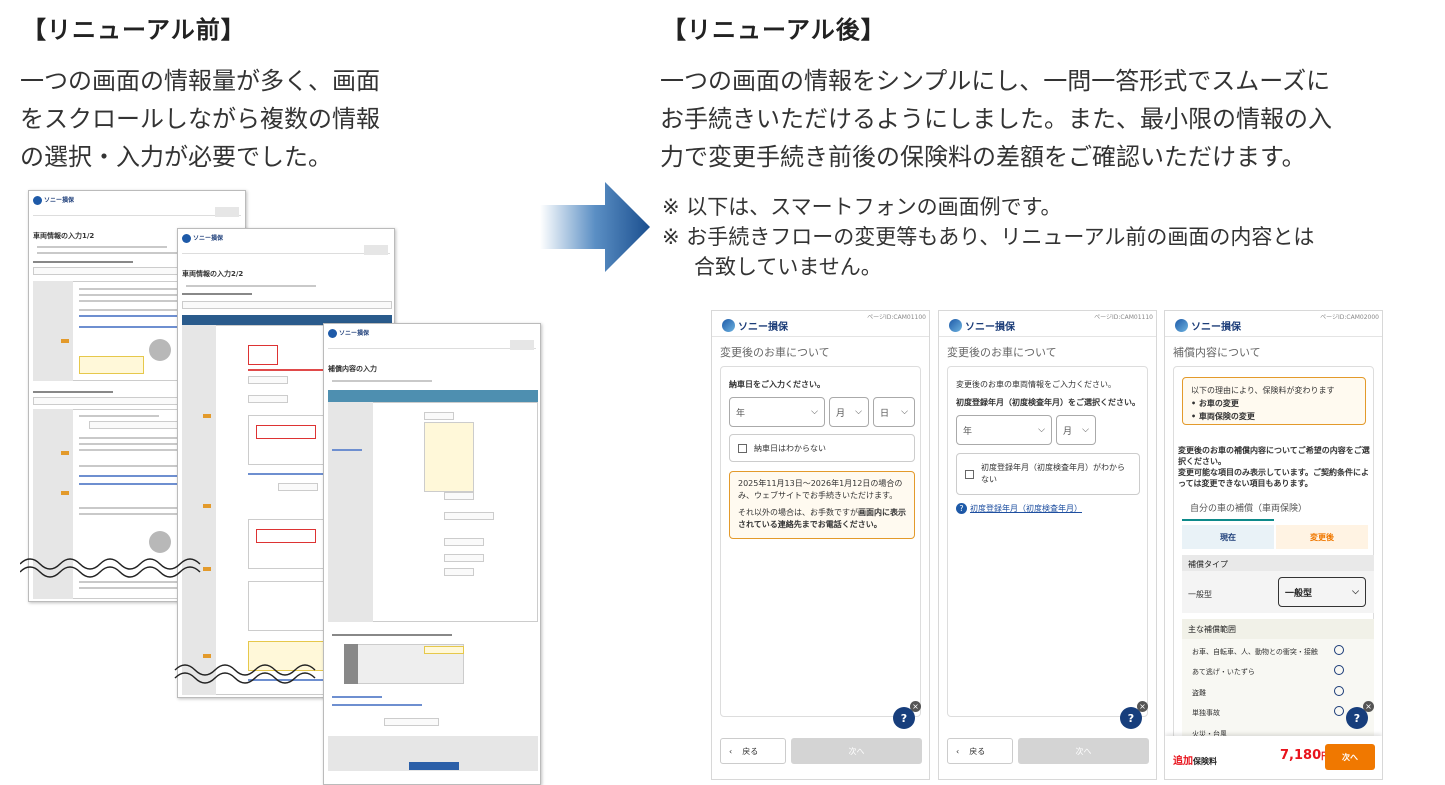  What do you see at coordinates (352, 369) in the screenshot?
I see `old-page-3-title: 補償内容の入力` at bounding box center [352, 369].